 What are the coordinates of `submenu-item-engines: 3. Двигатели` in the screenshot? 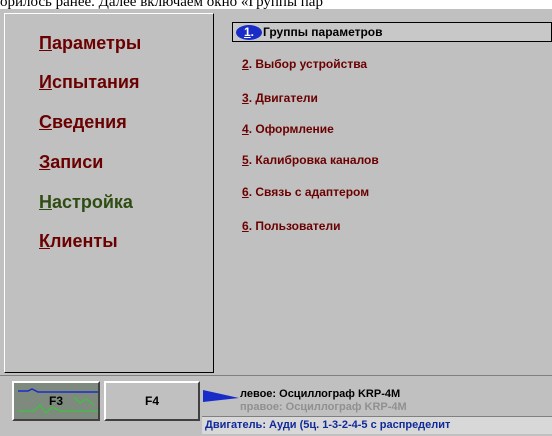 It's located at (280, 98).